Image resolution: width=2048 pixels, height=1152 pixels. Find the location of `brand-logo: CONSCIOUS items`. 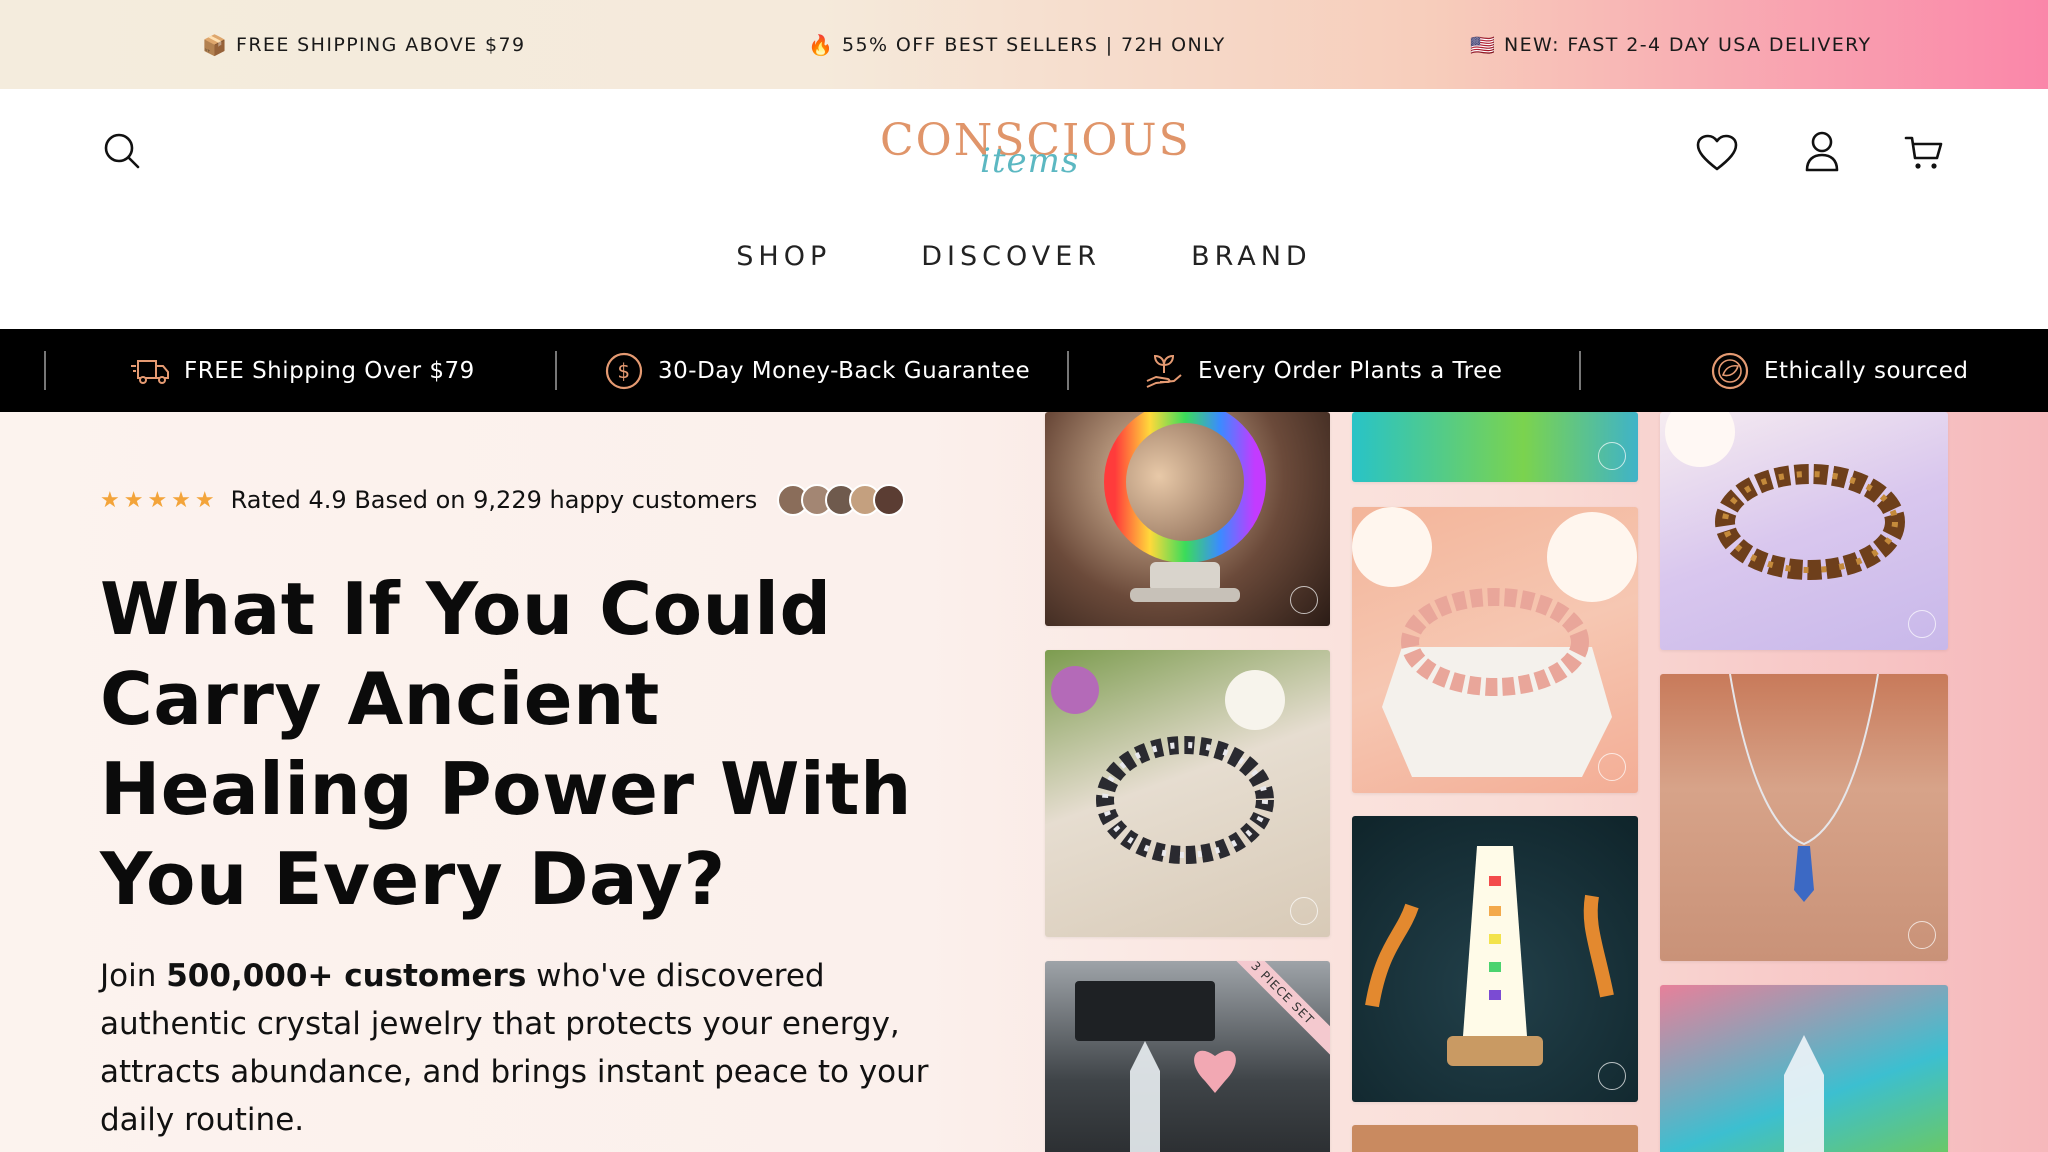

brand-logo: CONSCIOUS items is located at coordinates (1034, 152).